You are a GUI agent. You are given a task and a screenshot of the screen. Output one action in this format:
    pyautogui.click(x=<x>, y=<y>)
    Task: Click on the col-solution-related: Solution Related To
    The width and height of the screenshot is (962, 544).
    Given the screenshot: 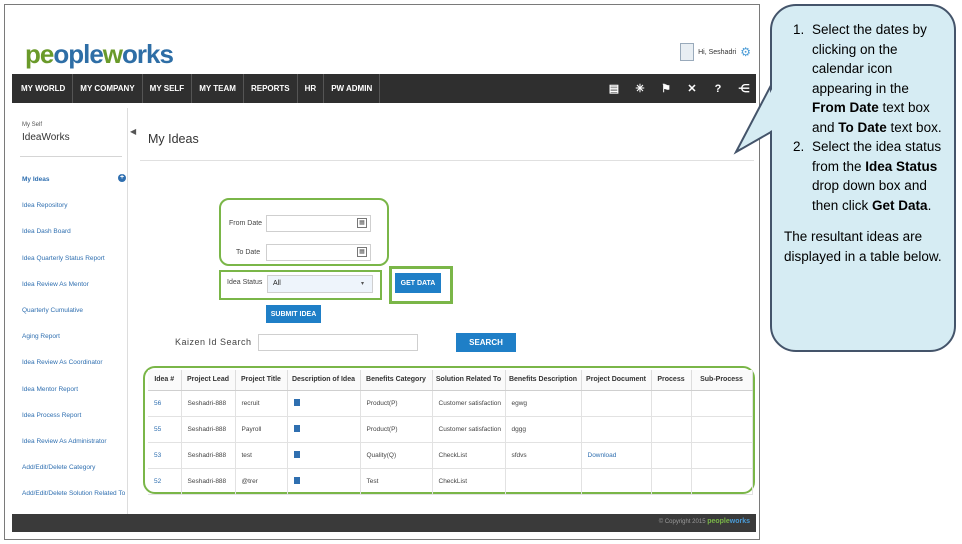 What is the action you would take?
    pyautogui.click(x=469, y=380)
    